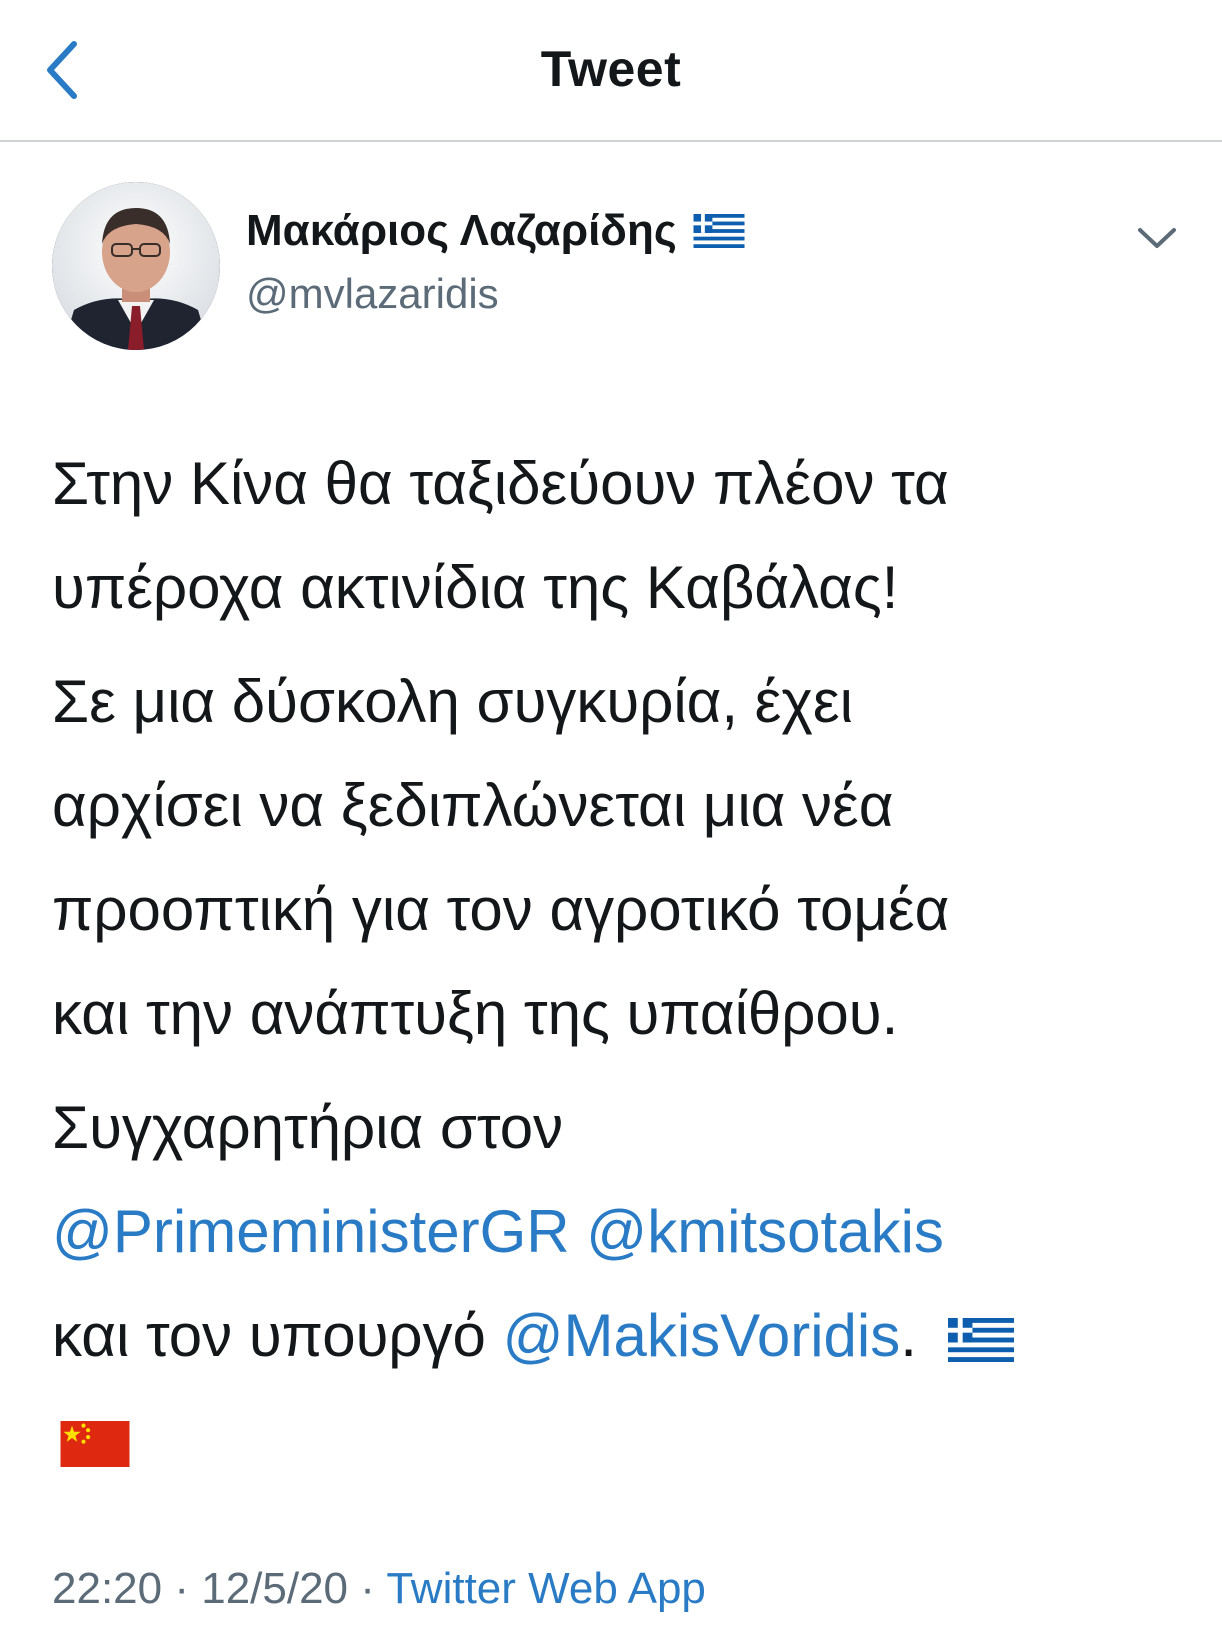 The height and width of the screenshot is (1652, 1222). I want to click on tweet-line: Στην Κίνα θα ταξιδεύουν πλέον τα, so click(500, 483).